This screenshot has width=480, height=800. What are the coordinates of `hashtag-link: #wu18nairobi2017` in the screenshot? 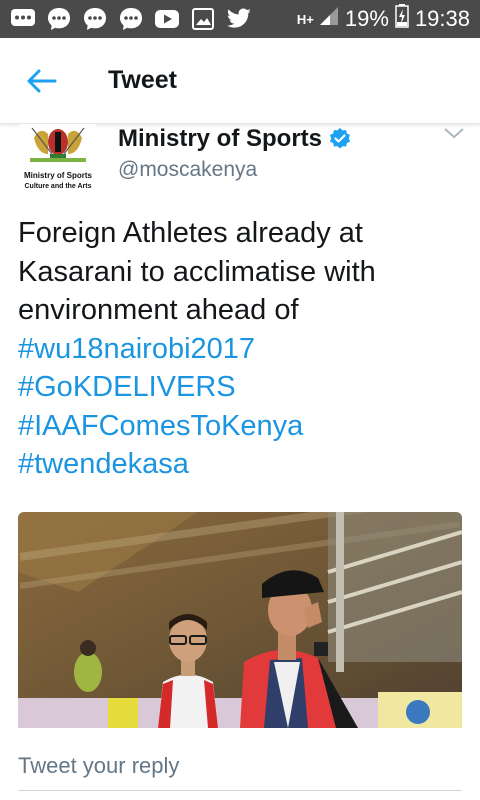 It's located at (243, 349).